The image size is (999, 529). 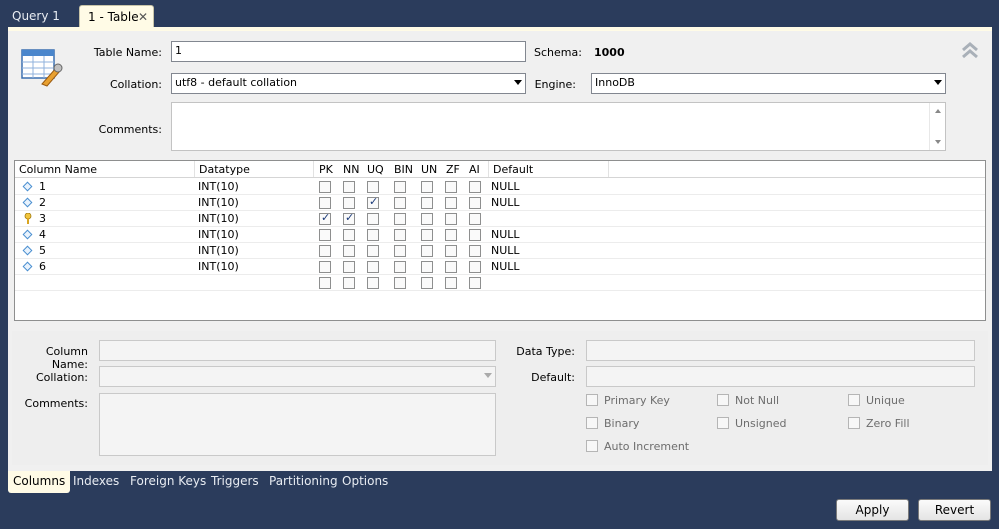 What do you see at coordinates (403, 169) in the screenshot?
I see `header-bin: BIN` at bounding box center [403, 169].